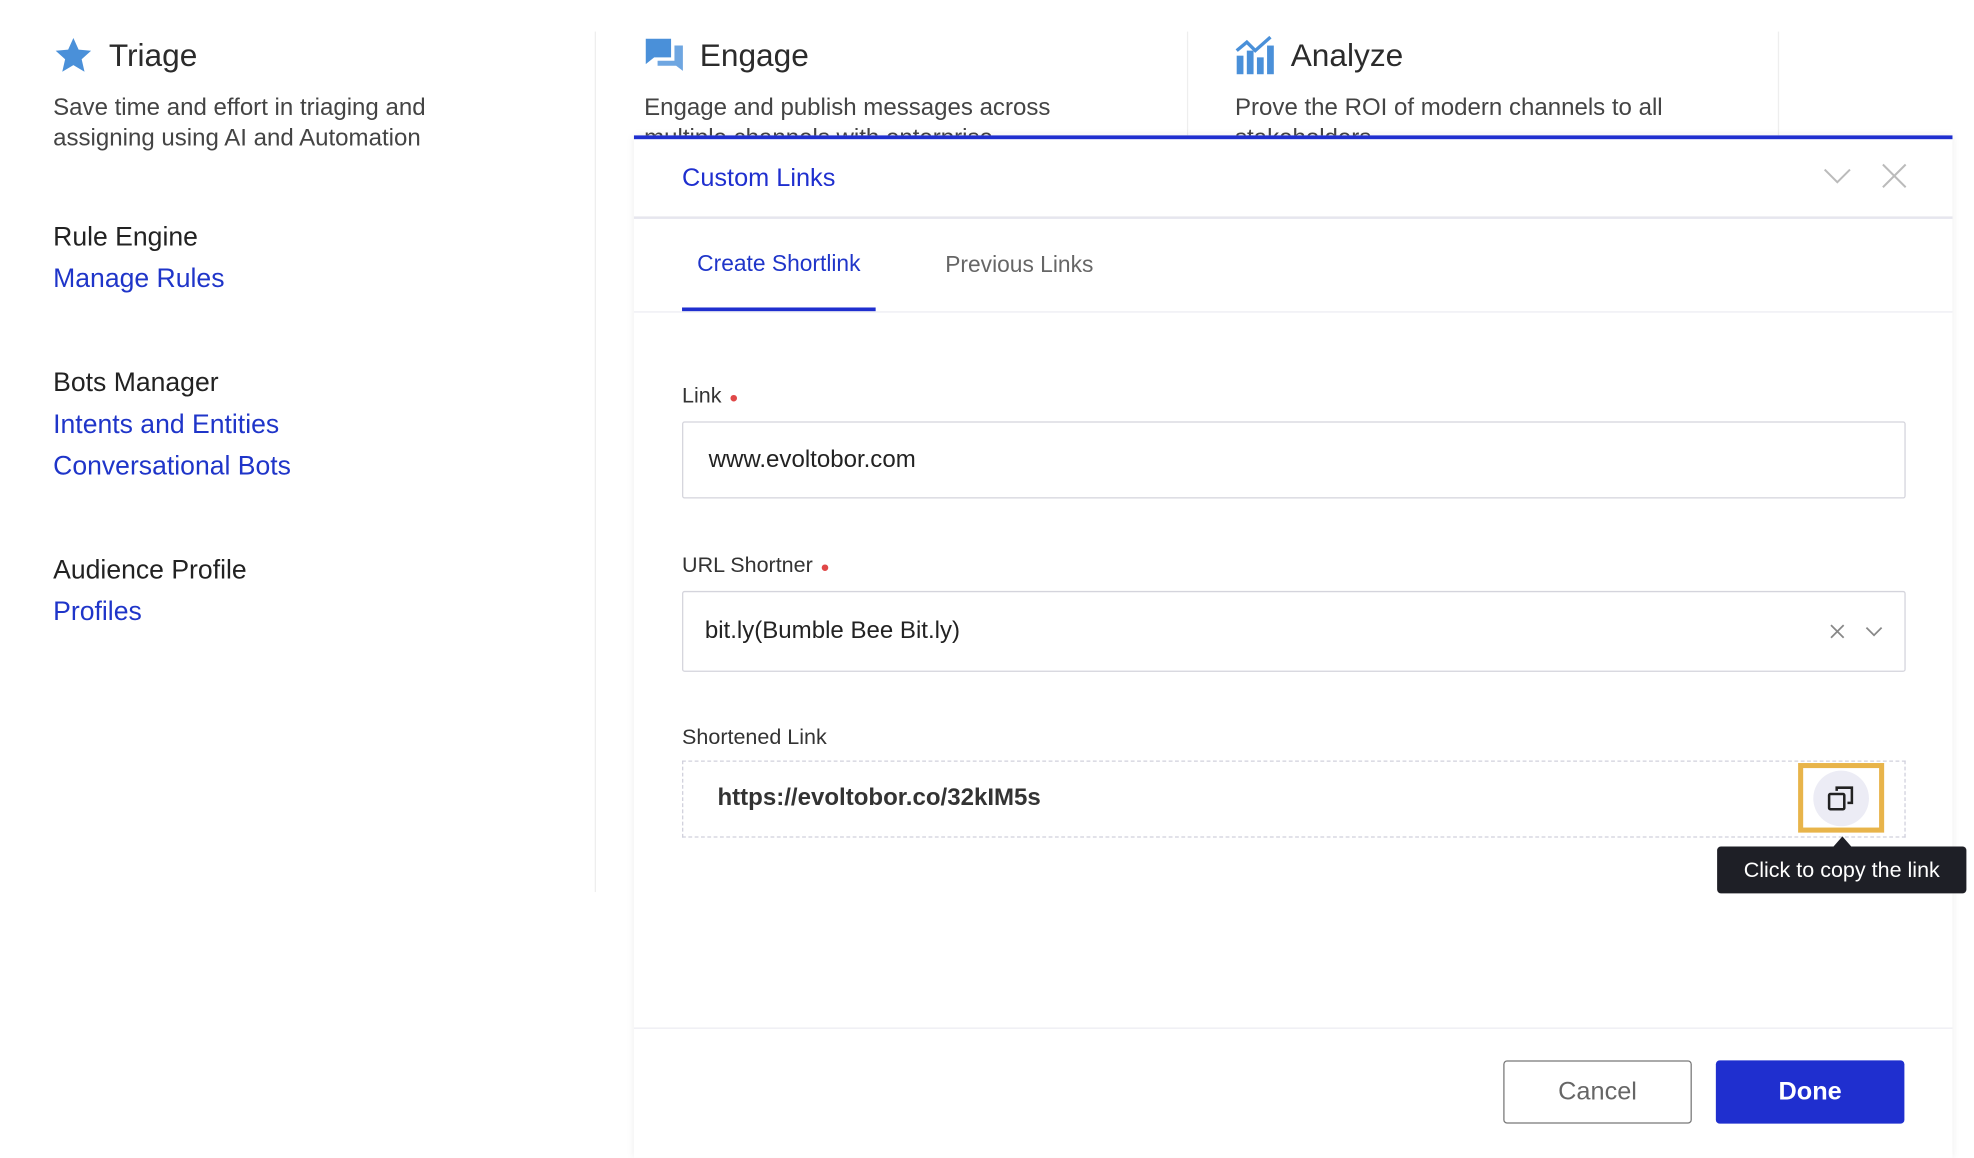  I want to click on copy-tooltip: Click to copy the link, so click(1842, 870).